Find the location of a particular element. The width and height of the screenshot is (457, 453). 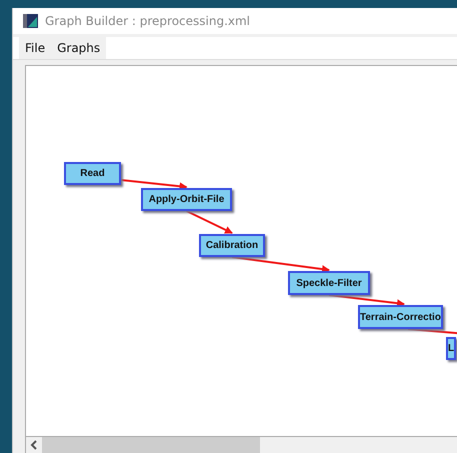

app-icon is located at coordinates (31, 21).